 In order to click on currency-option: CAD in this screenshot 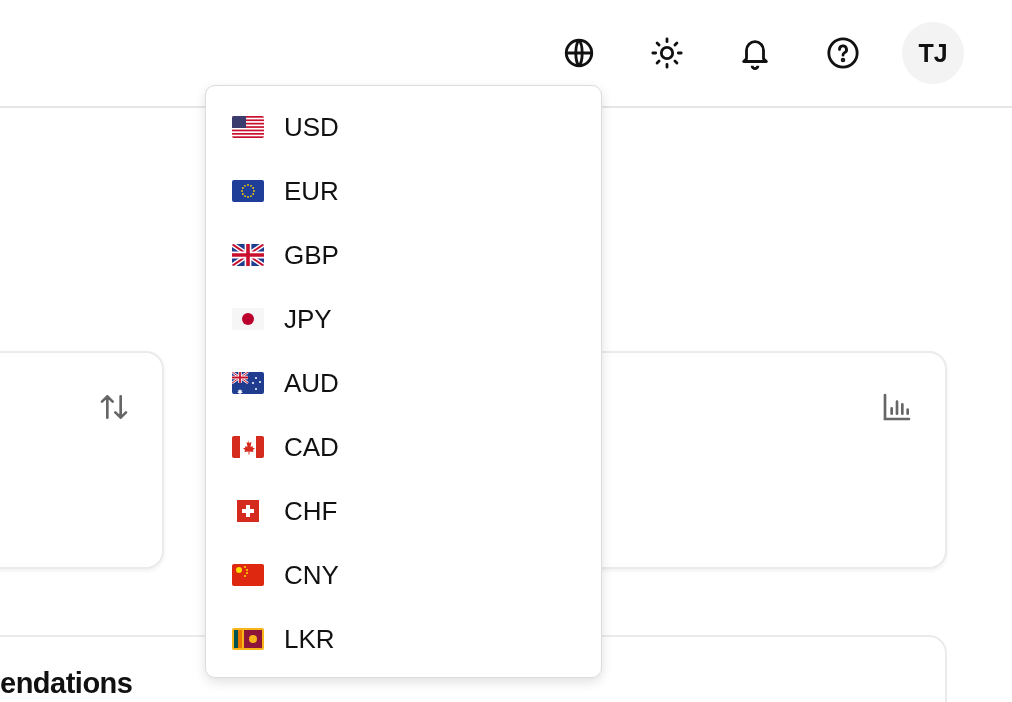, I will do `click(403, 447)`.